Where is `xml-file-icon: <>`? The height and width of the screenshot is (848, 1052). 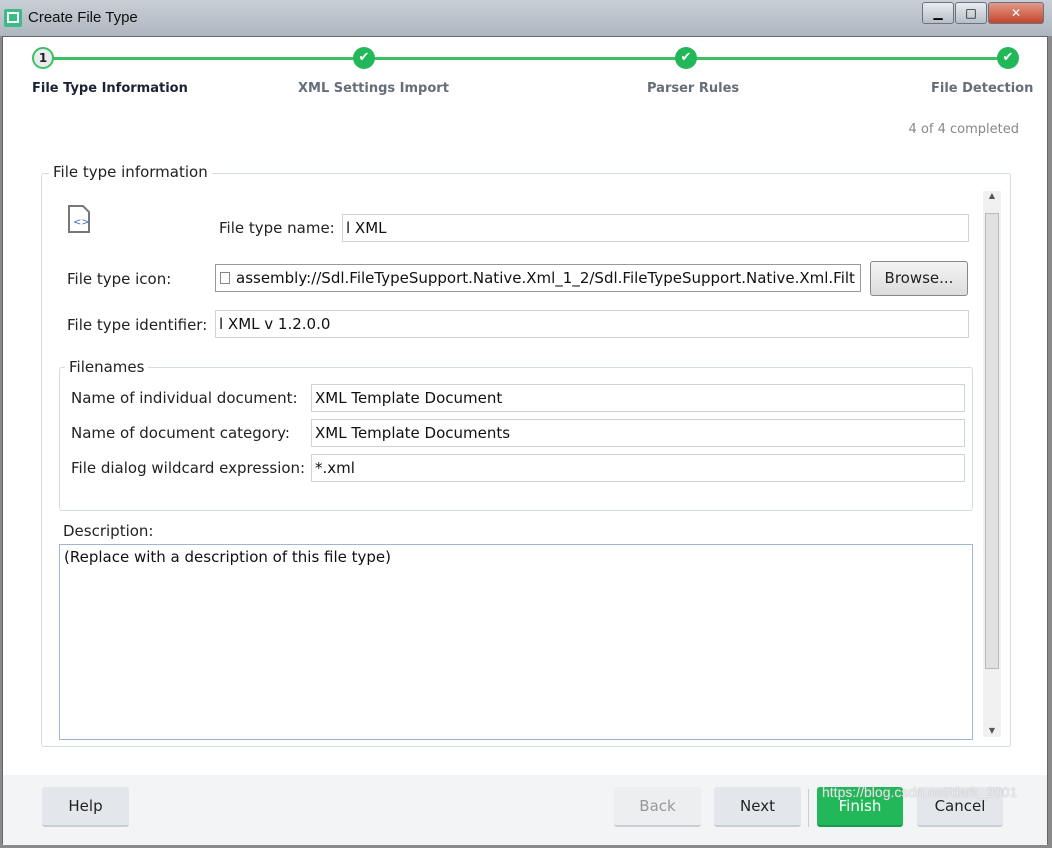
xml-file-icon: <> is located at coordinates (79, 219).